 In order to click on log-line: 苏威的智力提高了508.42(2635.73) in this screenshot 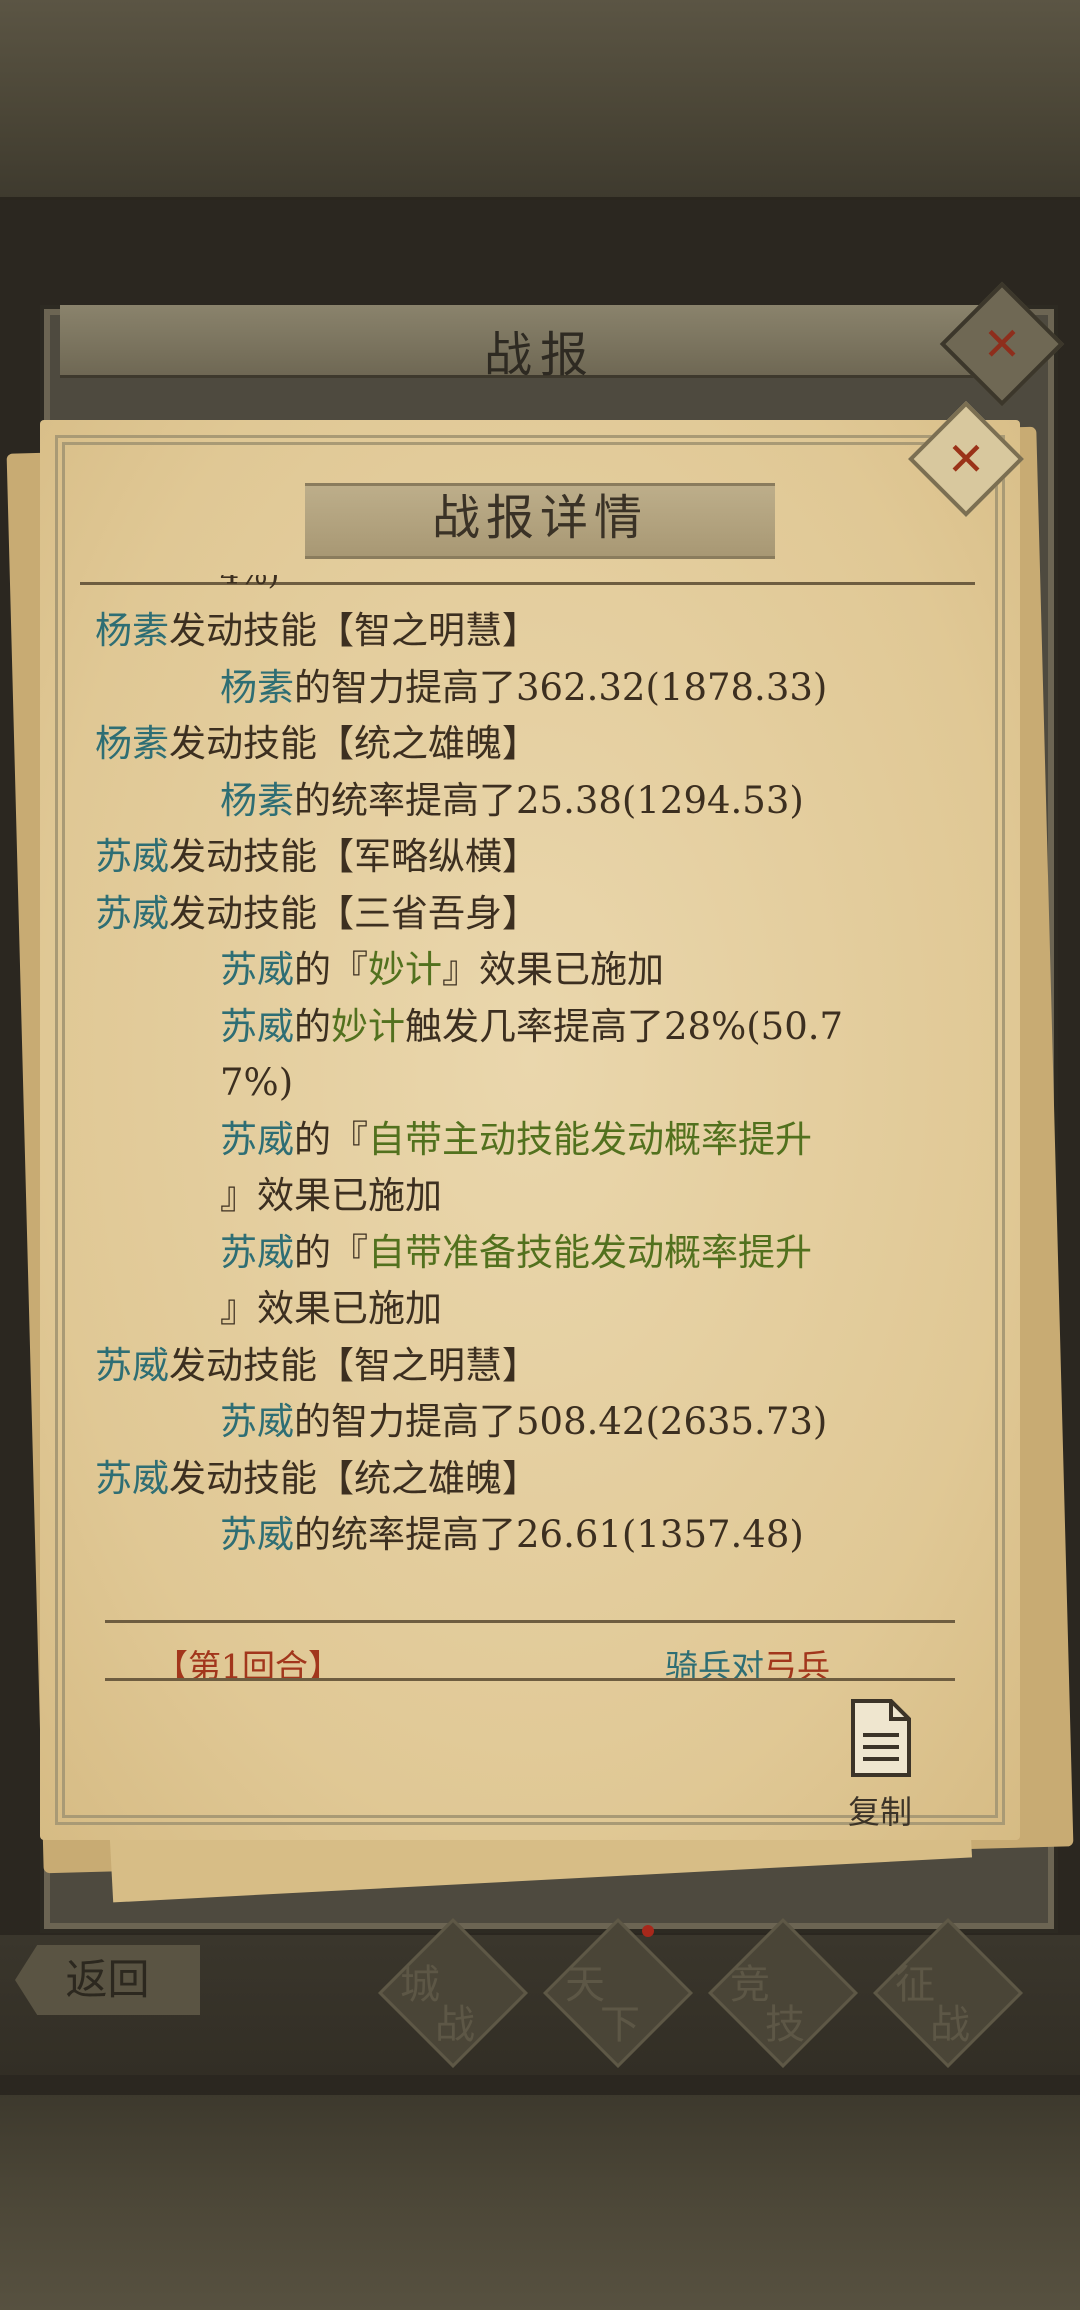, I will do `click(523, 1422)`.